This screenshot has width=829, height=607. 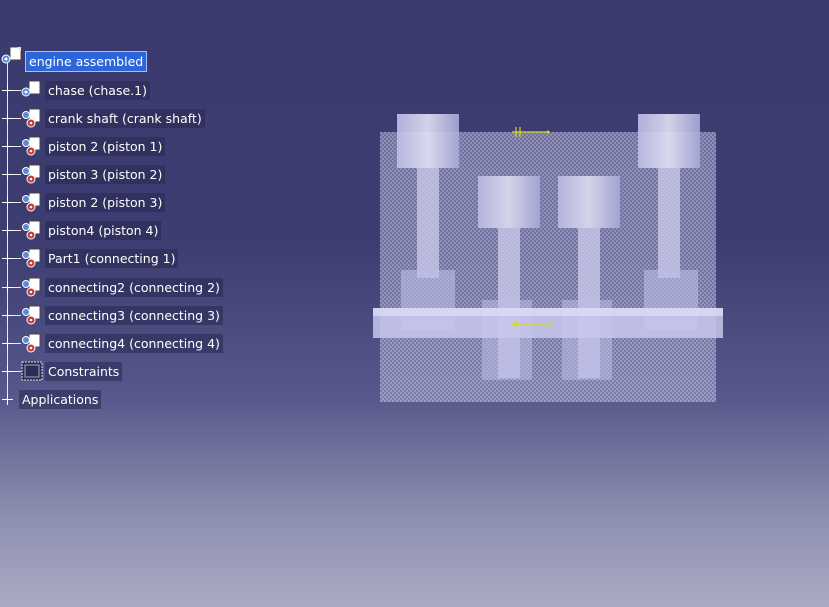 What do you see at coordinates (134, 287) in the screenshot?
I see `tree-item-label: connecting2 (connecting 2)` at bounding box center [134, 287].